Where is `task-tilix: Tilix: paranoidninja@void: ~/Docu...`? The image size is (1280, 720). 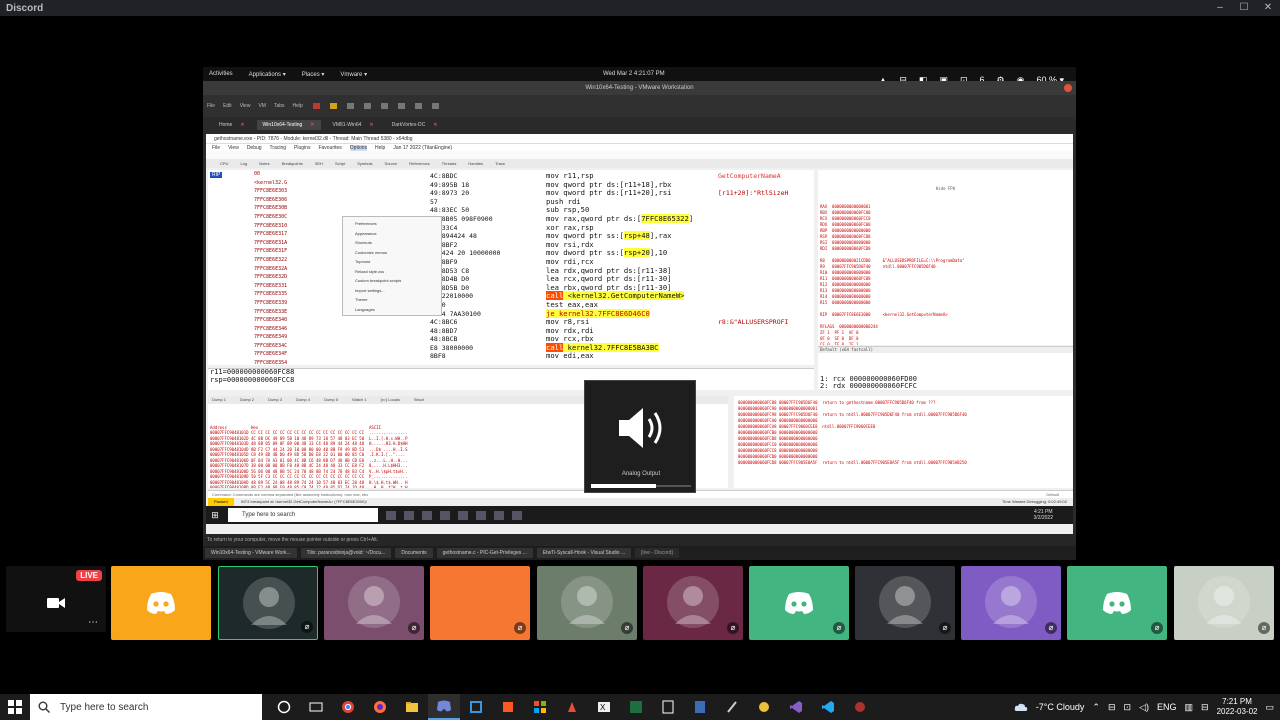
task-tilix: Tilix: paranoidninja@void: ~/Docu... is located at coordinates (346, 553).